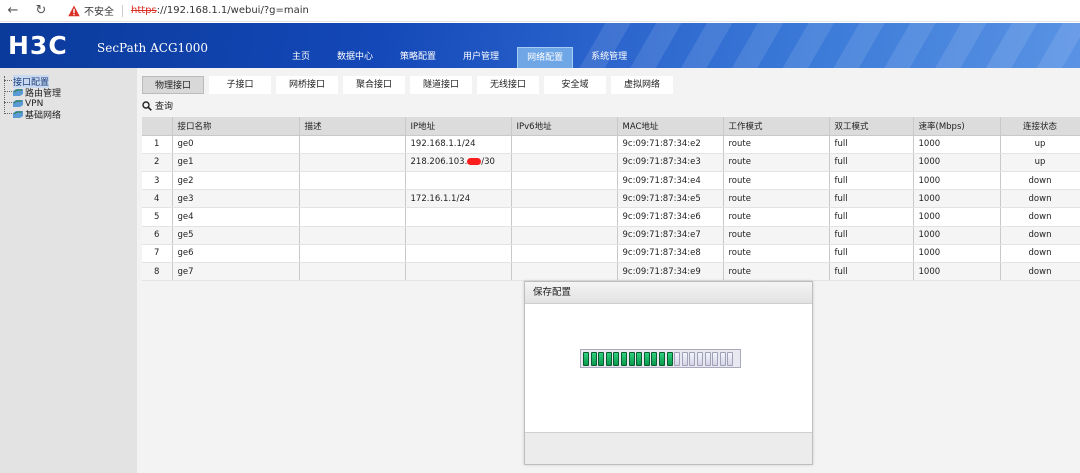  I want to click on subtab-1: 子接口, so click(240, 85).